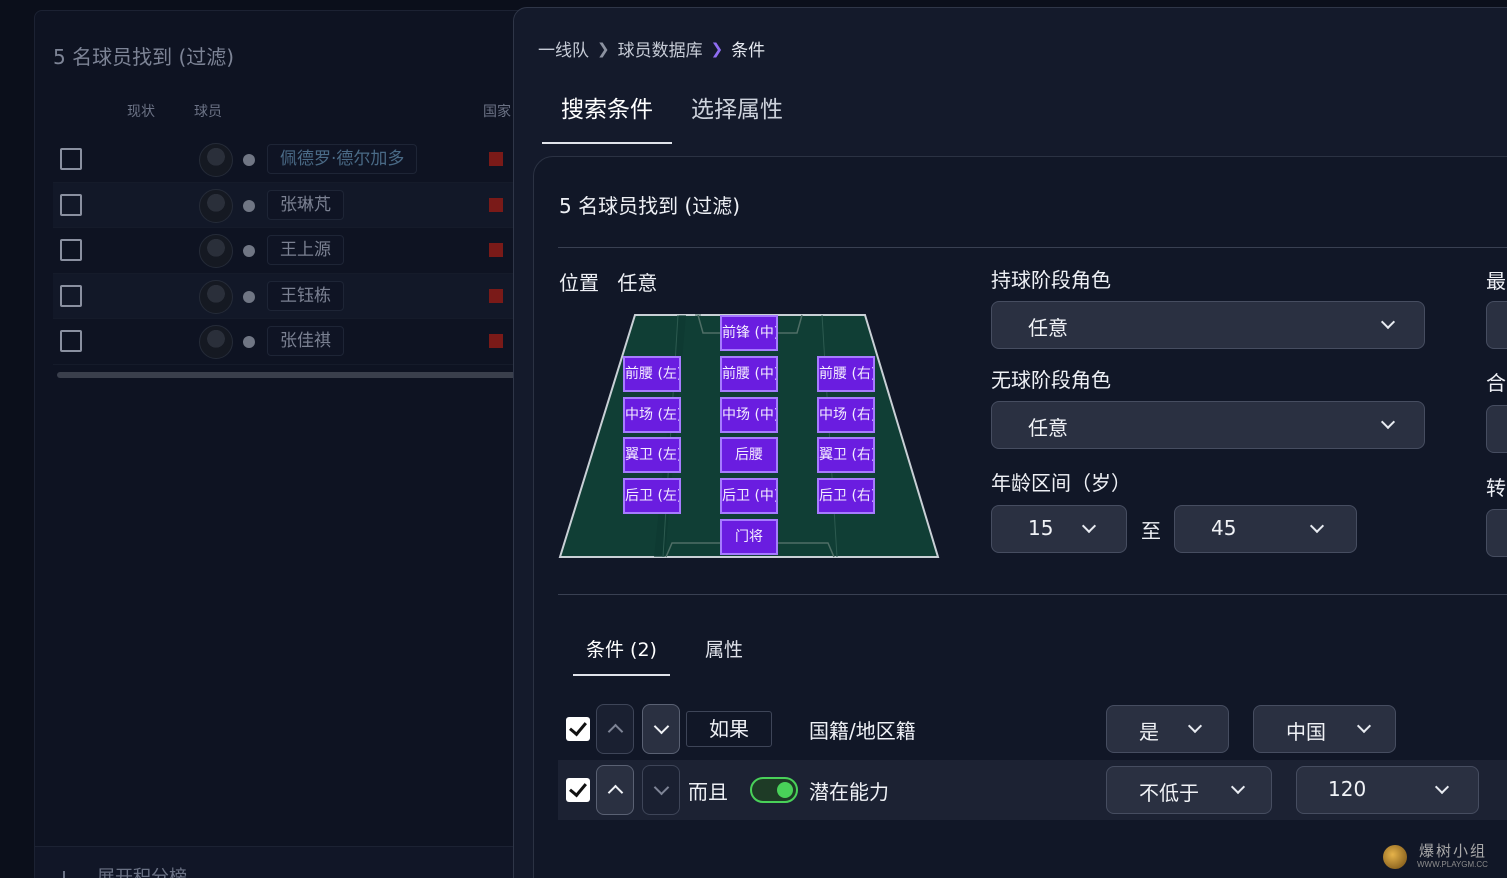 This screenshot has height=878, width=1507. I want to click on condition-keyword: 而且, so click(708, 792).